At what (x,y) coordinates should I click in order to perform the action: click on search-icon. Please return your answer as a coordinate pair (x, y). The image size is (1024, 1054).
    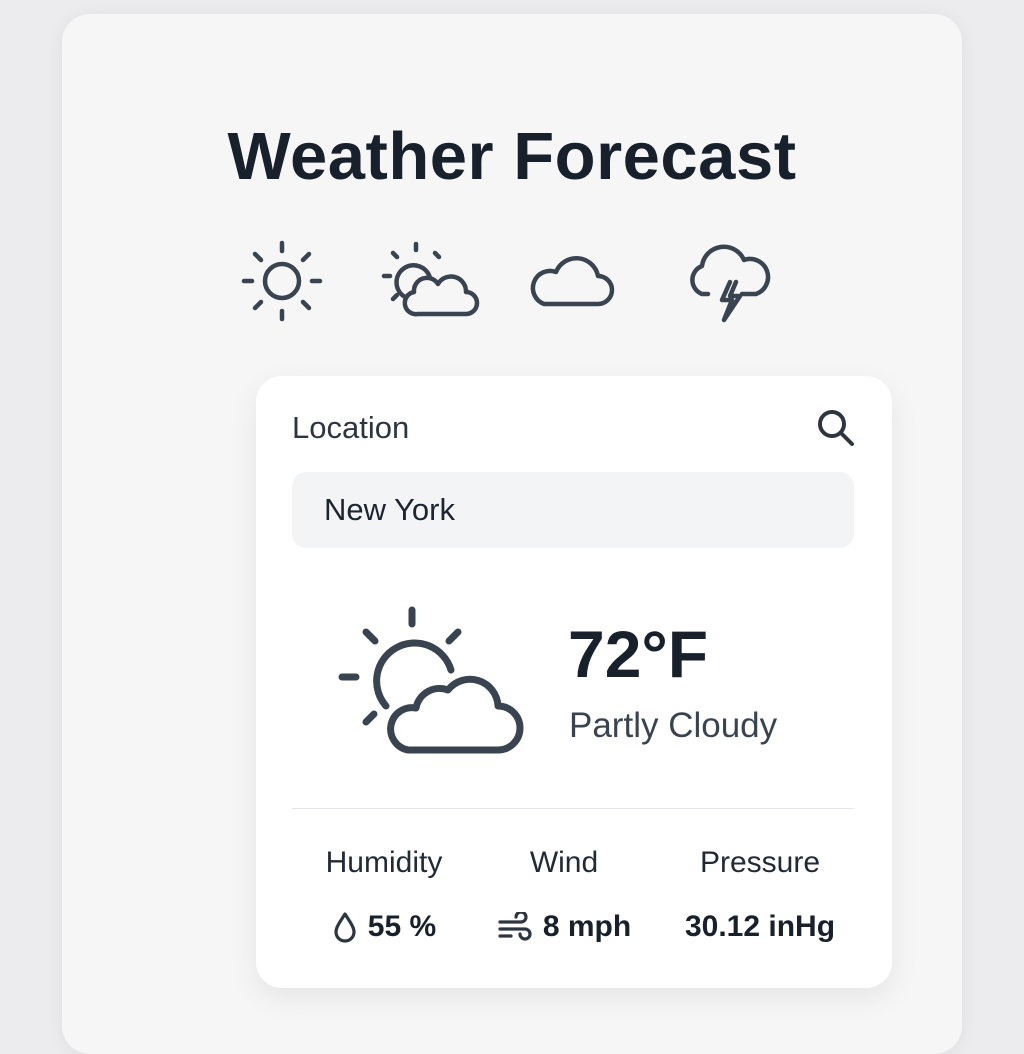
    Looking at the image, I should click on (836, 428).